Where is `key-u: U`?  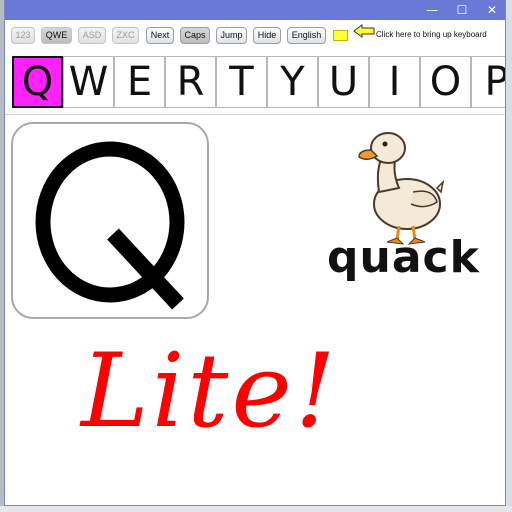
key-u: U is located at coordinates (343, 82).